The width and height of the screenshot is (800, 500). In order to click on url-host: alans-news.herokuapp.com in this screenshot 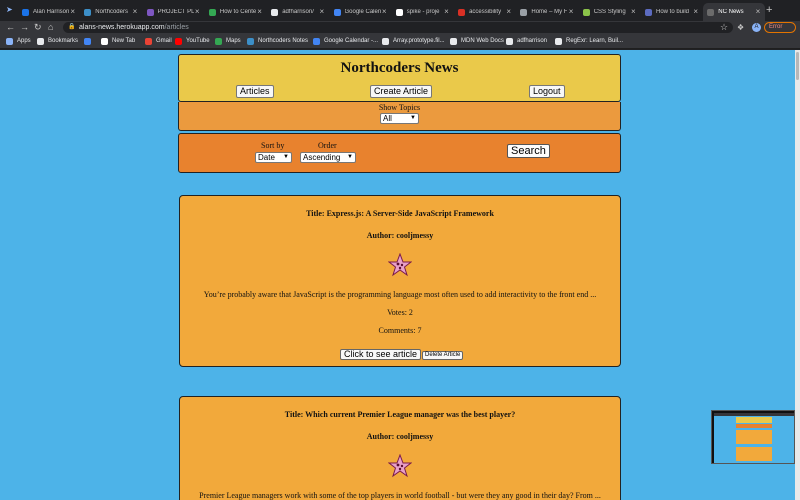, I will do `click(122, 27)`.